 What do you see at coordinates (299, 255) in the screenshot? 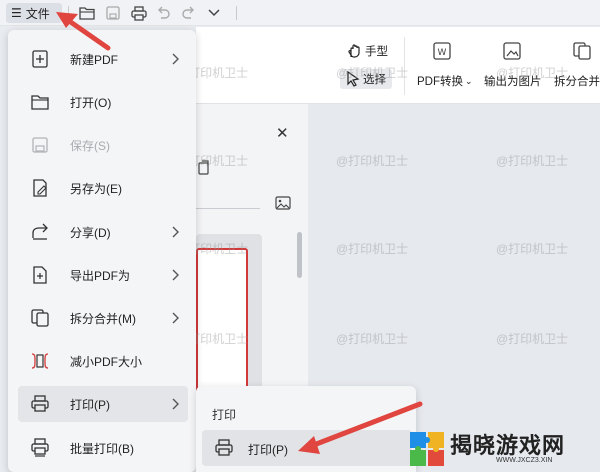
I see `panel-scrollbar` at bounding box center [299, 255].